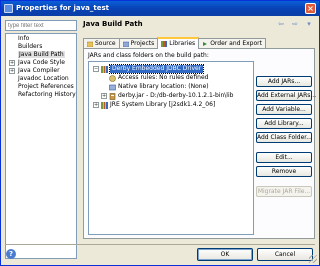 The height and width of the screenshot is (266, 320). Describe the element at coordinates (284, 171) in the screenshot. I see `remove-button: Remove` at that location.